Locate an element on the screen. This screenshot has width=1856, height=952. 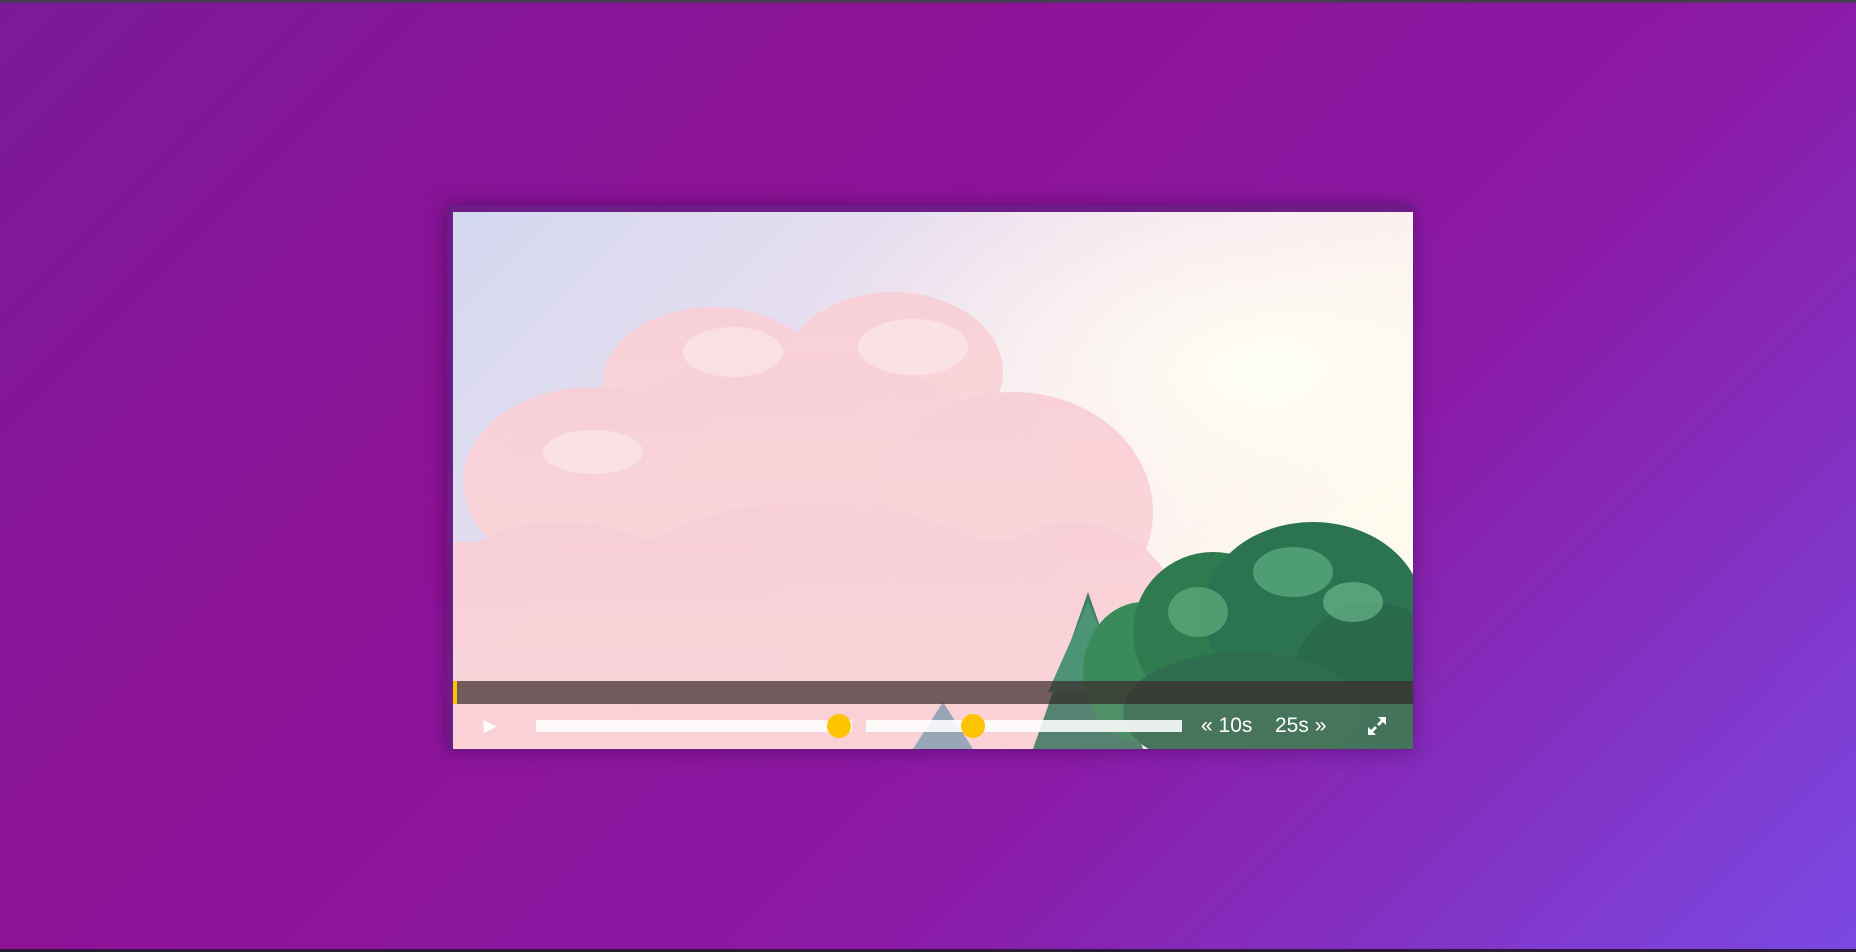
playback-rate-slider-track is located at coordinates (1024, 726).